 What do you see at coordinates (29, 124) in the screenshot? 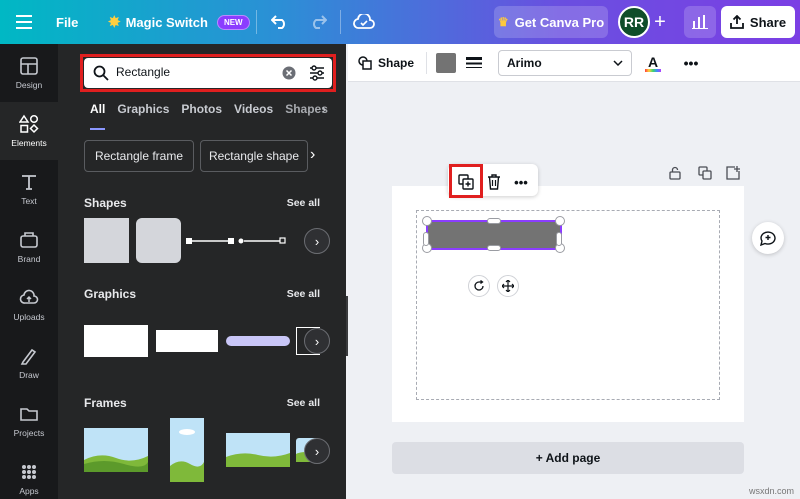
I see `elements-icon` at bounding box center [29, 124].